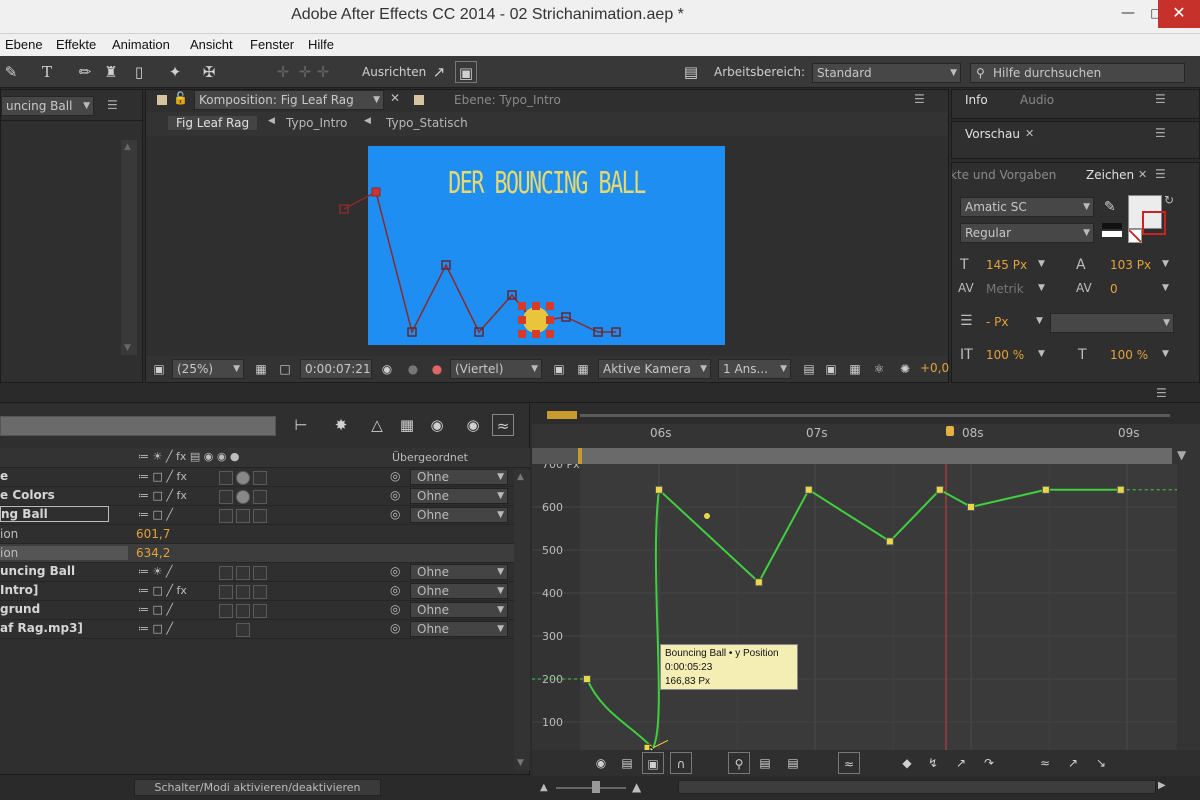 The height and width of the screenshot is (800, 1200). Describe the element at coordinates (139, 72) in the screenshot. I see `eraser-icon: ▯` at that location.